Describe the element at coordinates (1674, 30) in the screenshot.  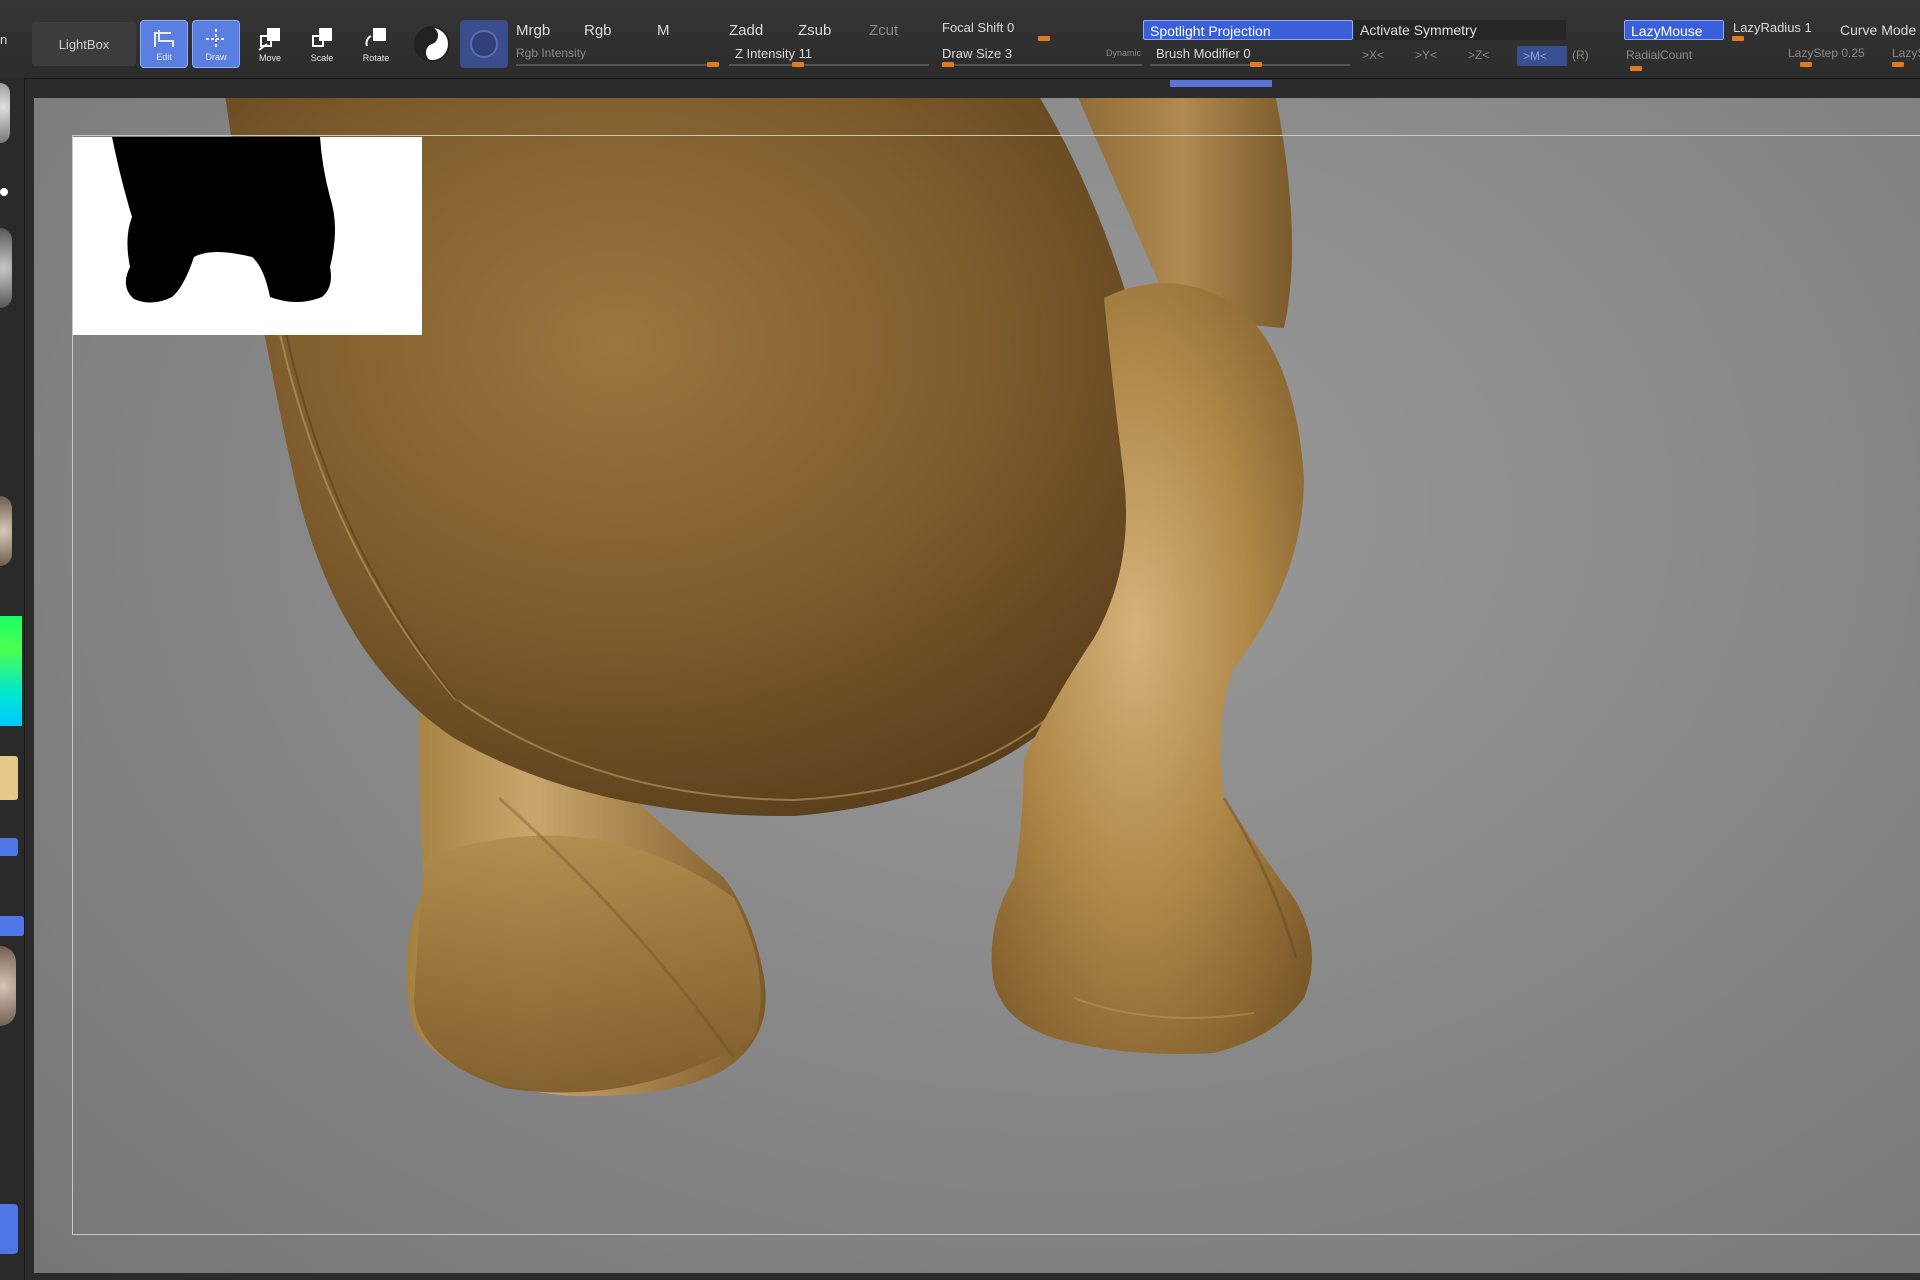
I see `lazymouse-button: LazyMouse` at that location.